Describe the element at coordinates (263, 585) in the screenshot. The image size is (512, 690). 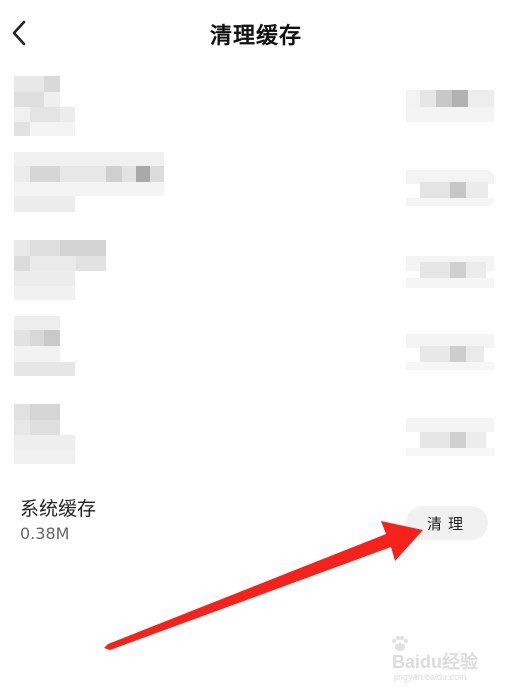
I see `annotation-arrow-icon` at that location.